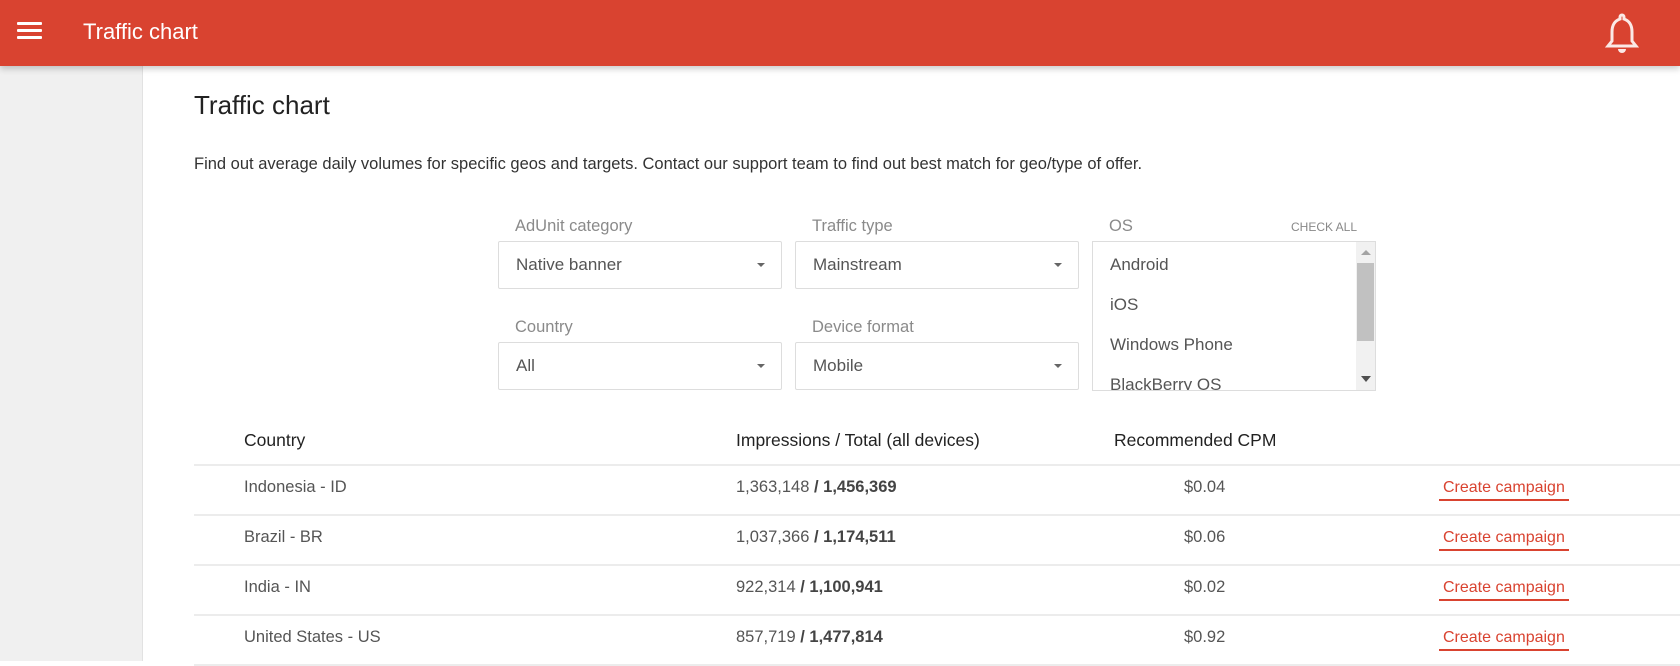 The width and height of the screenshot is (1680, 666). Describe the element at coordinates (773, 487) in the screenshot. I see `impressions-value: 1,363,148` at that location.